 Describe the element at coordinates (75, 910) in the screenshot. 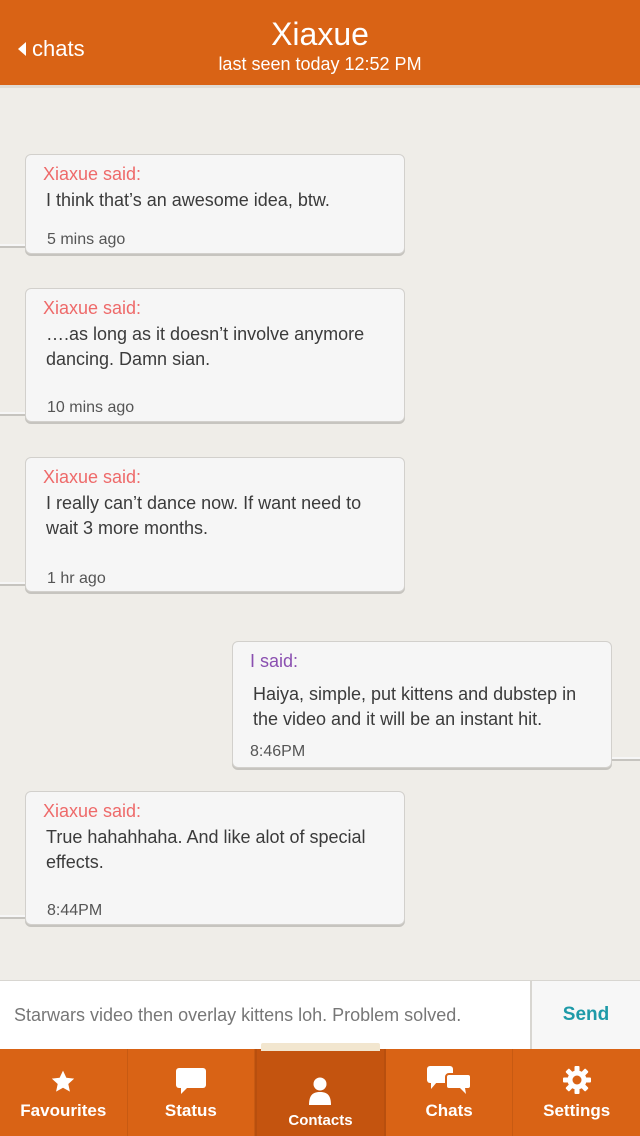

I see `message-time: 8:44PM` at that location.